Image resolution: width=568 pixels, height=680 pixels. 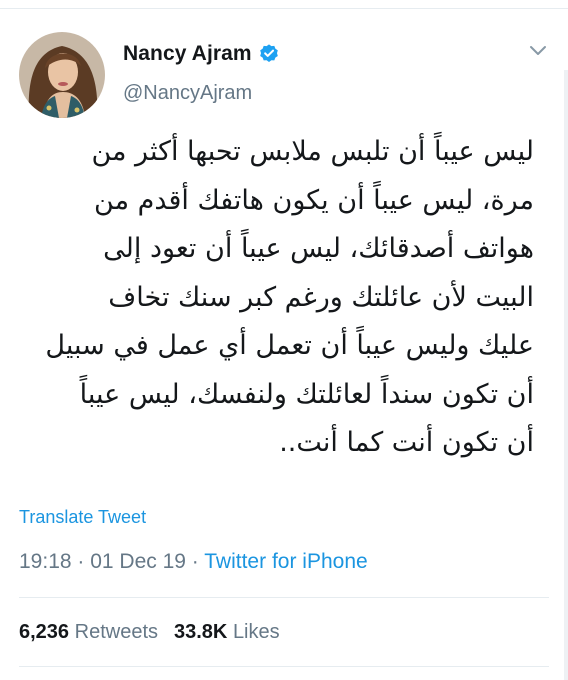 I want to click on likes-count: 33.8K, so click(x=201, y=632).